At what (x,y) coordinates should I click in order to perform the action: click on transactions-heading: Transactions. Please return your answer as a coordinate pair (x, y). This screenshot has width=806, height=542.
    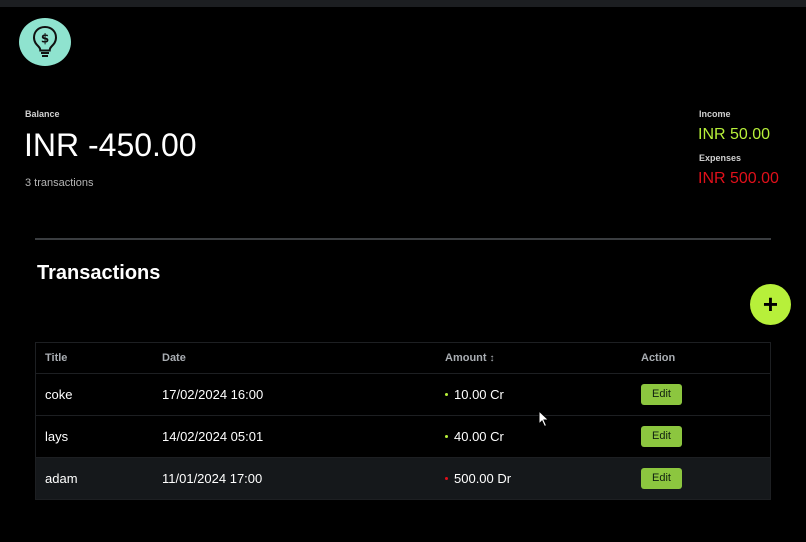
    Looking at the image, I should click on (99, 273).